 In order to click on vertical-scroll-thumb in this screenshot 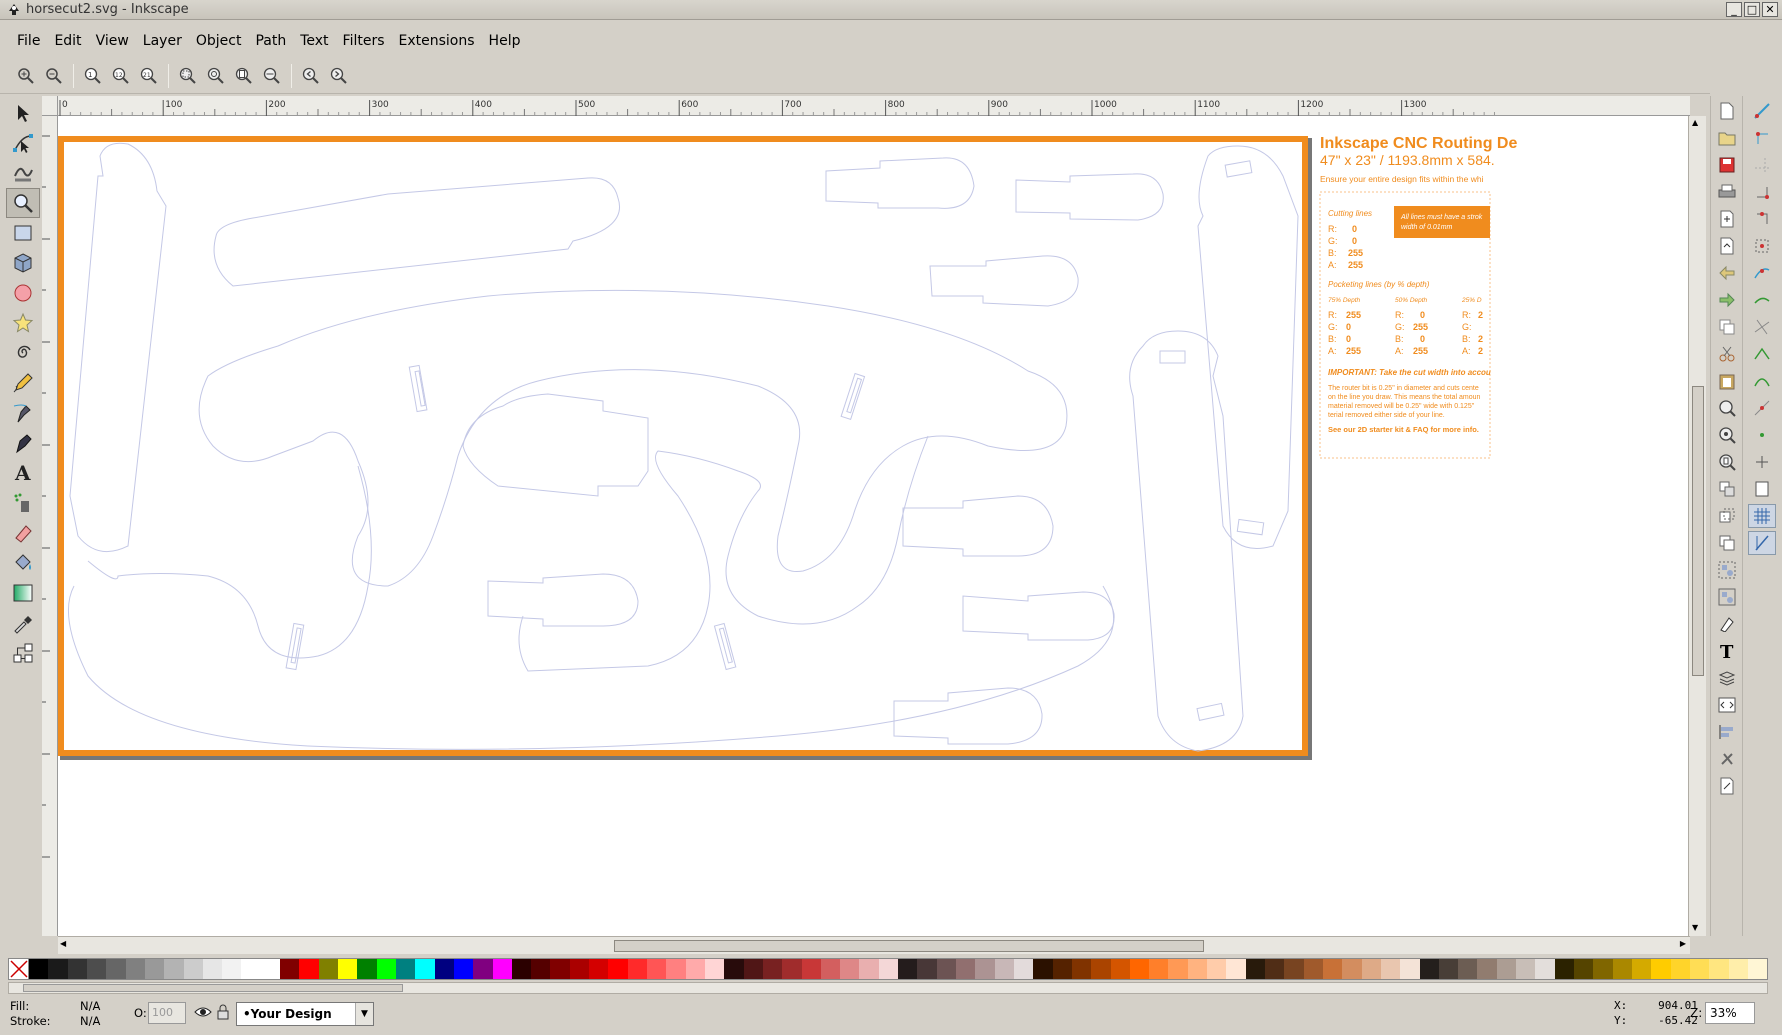, I will do `click(1698, 531)`.